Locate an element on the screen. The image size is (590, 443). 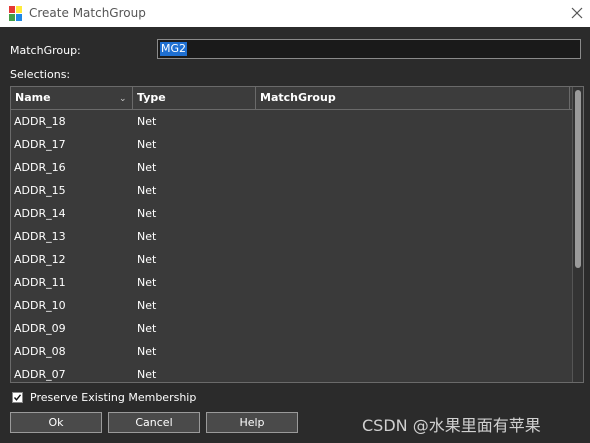
column-header-matchgroup-label: MatchGroup is located at coordinates (298, 97).